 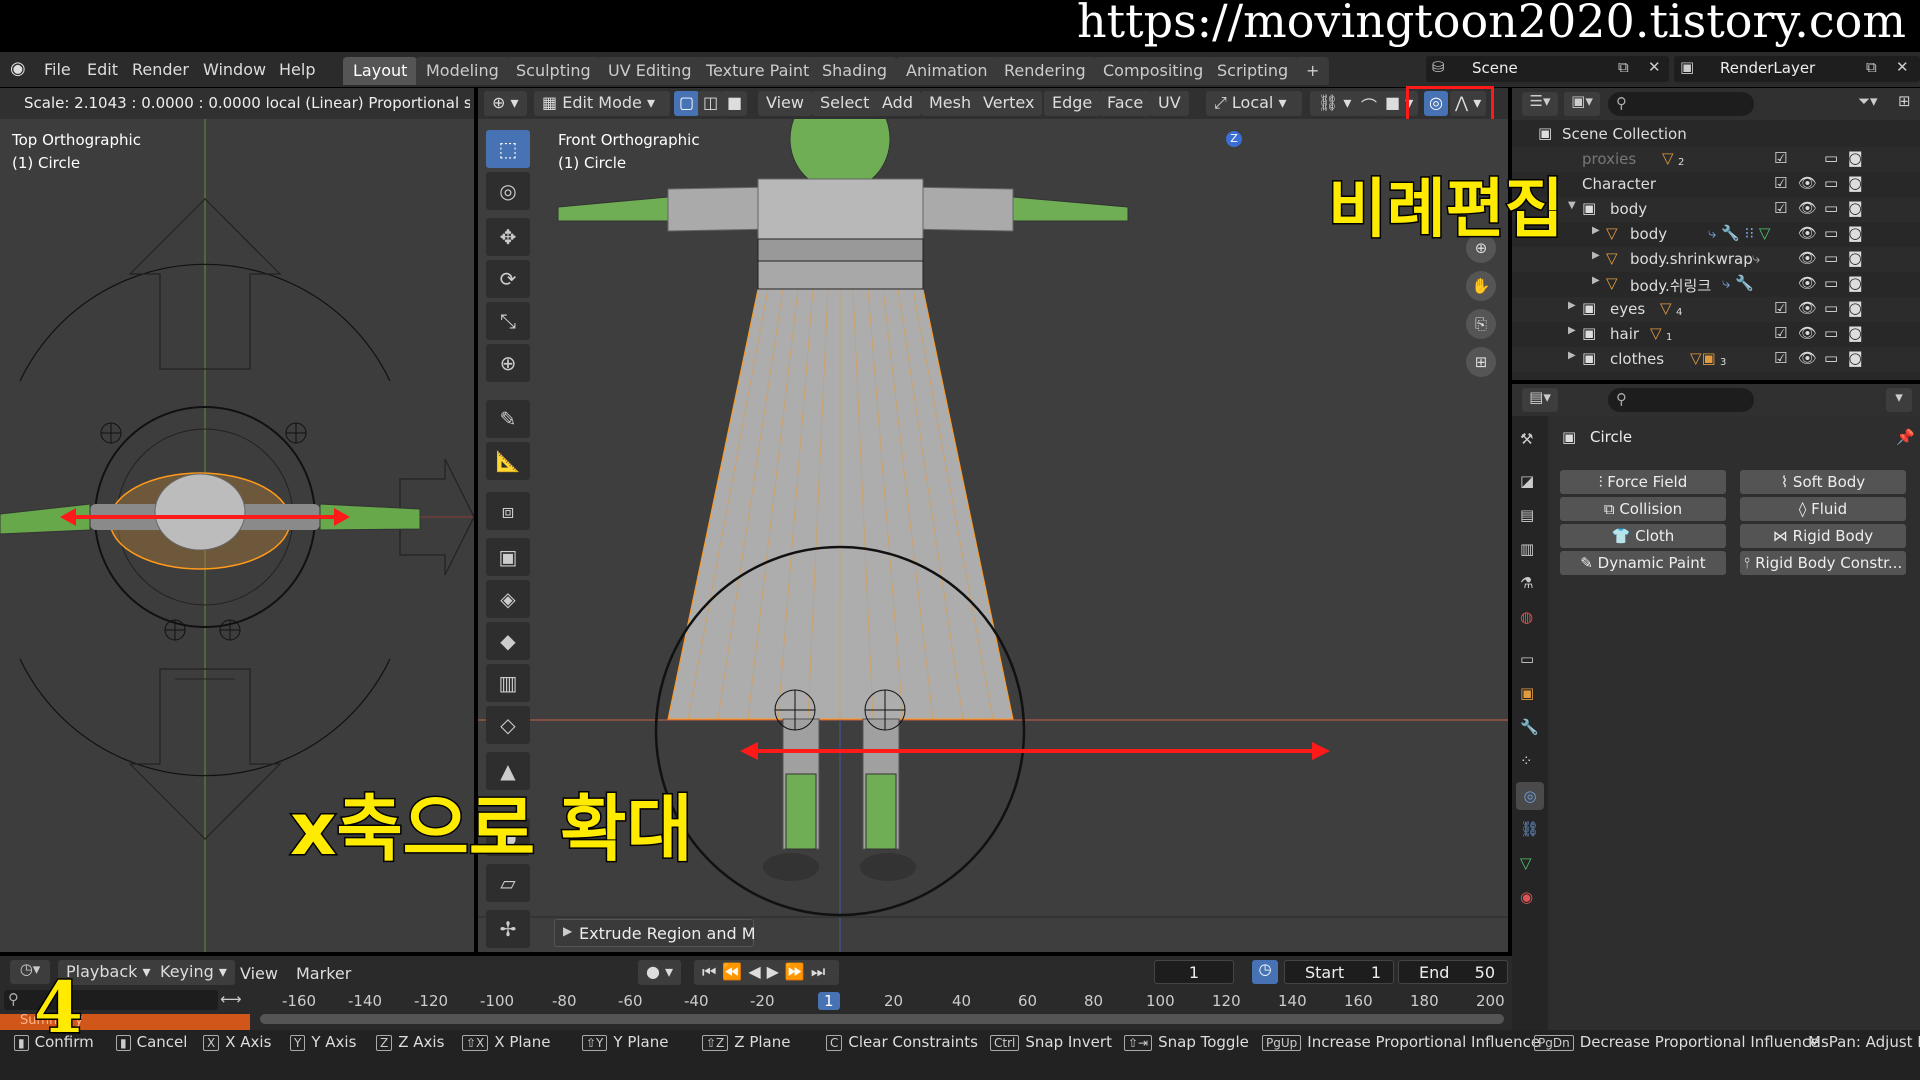 What do you see at coordinates (18, 68) in the screenshot?
I see `blender-logo-icon: ◉` at bounding box center [18, 68].